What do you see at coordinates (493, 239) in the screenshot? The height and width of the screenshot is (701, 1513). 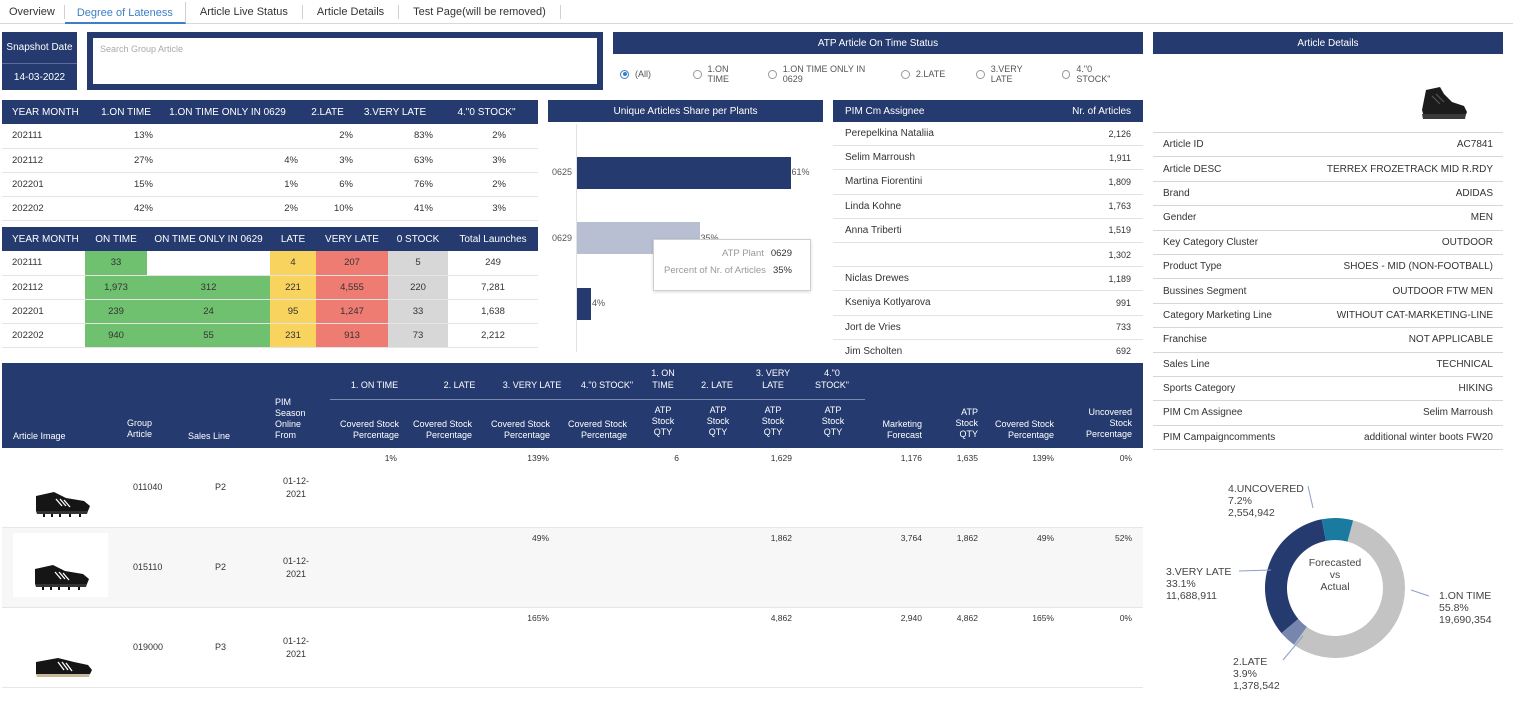 I see `col-header: Total Launches` at bounding box center [493, 239].